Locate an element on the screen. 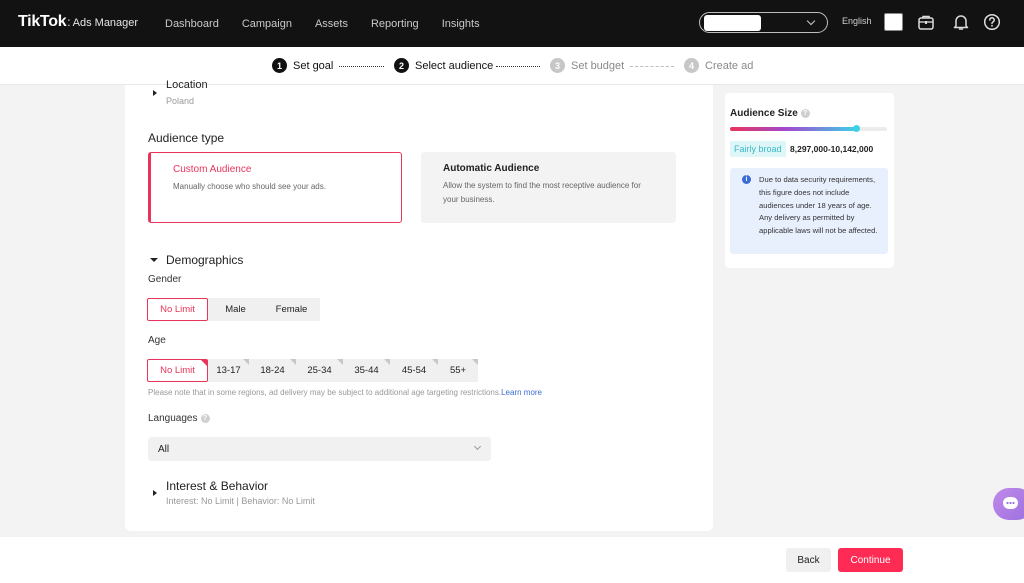 This screenshot has width=1024, height=583. step-number: 2 is located at coordinates (401, 65).